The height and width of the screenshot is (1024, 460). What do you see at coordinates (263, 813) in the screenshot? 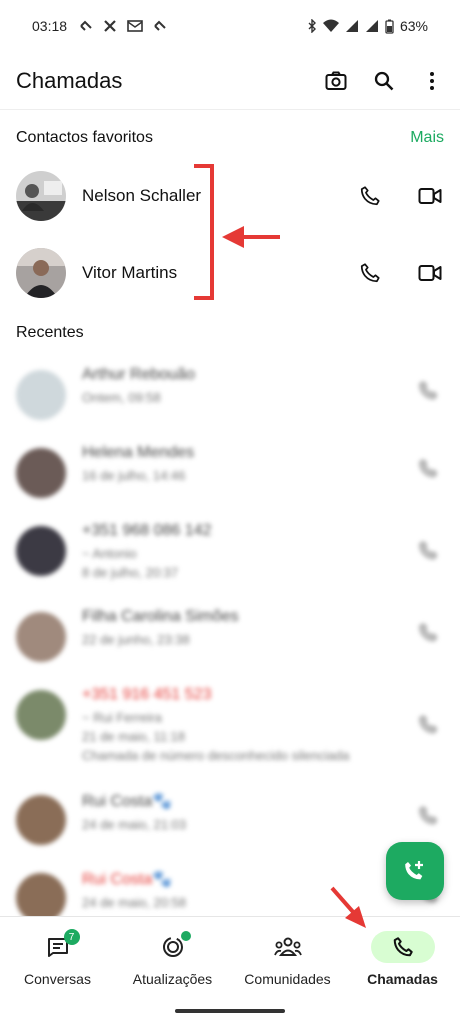
I see `recent-call-details: Rui Costa🐾 24 de maio, 21:03` at bounding box center [263, 813].